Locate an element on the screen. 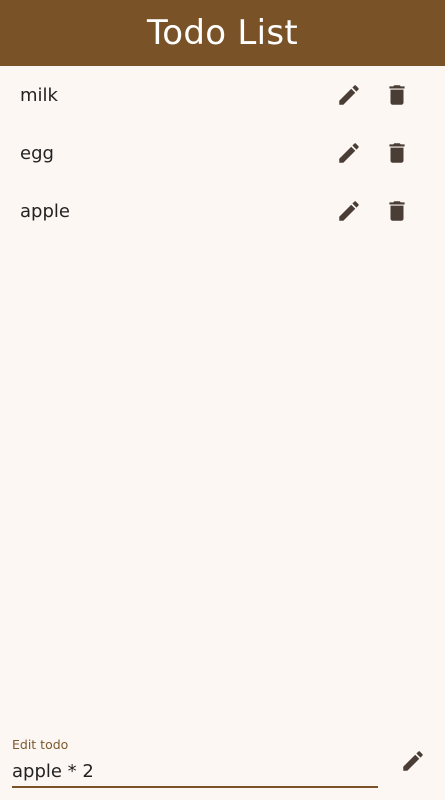  edit-todo-form: Edit todo is located at coordinates (222, 765).